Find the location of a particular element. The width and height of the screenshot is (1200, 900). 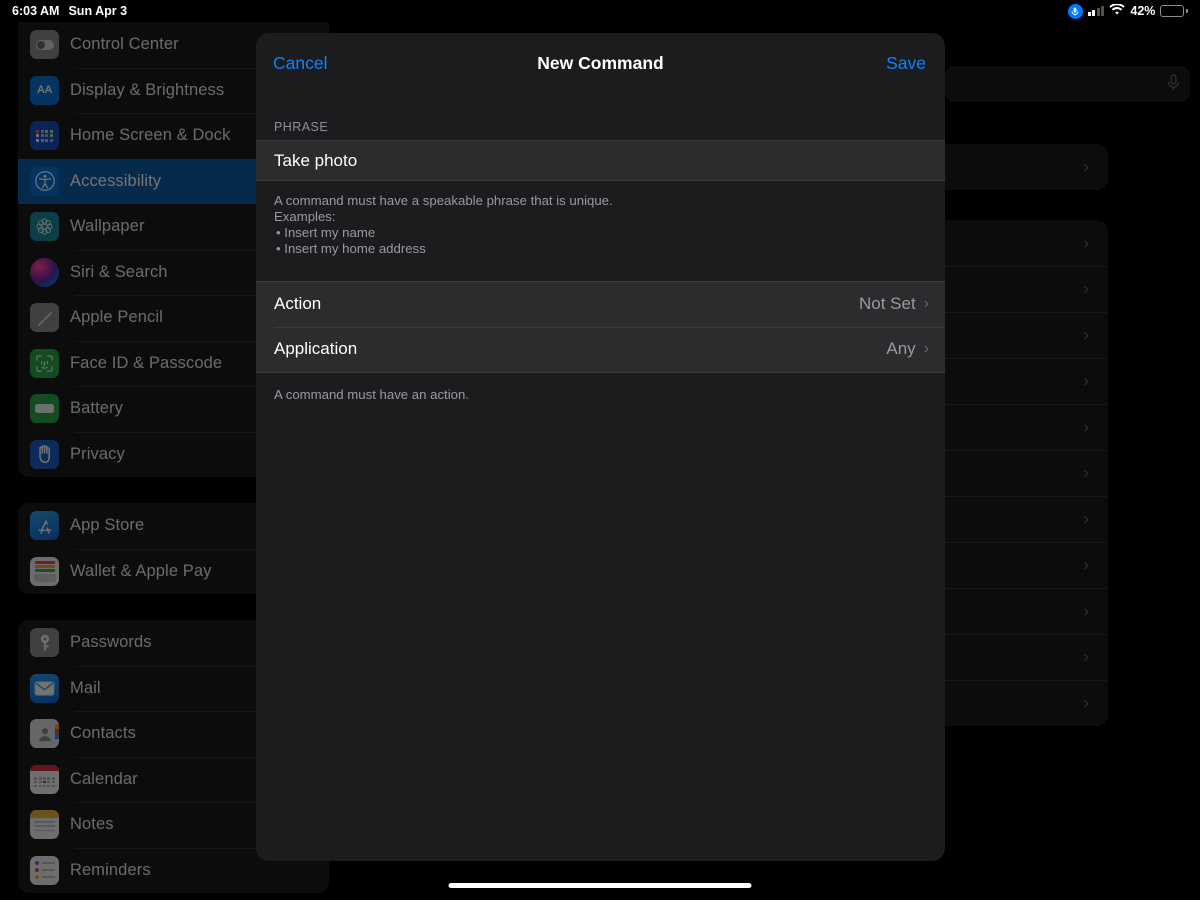

apple-pencil-icon is located at coordinates (44, 318).